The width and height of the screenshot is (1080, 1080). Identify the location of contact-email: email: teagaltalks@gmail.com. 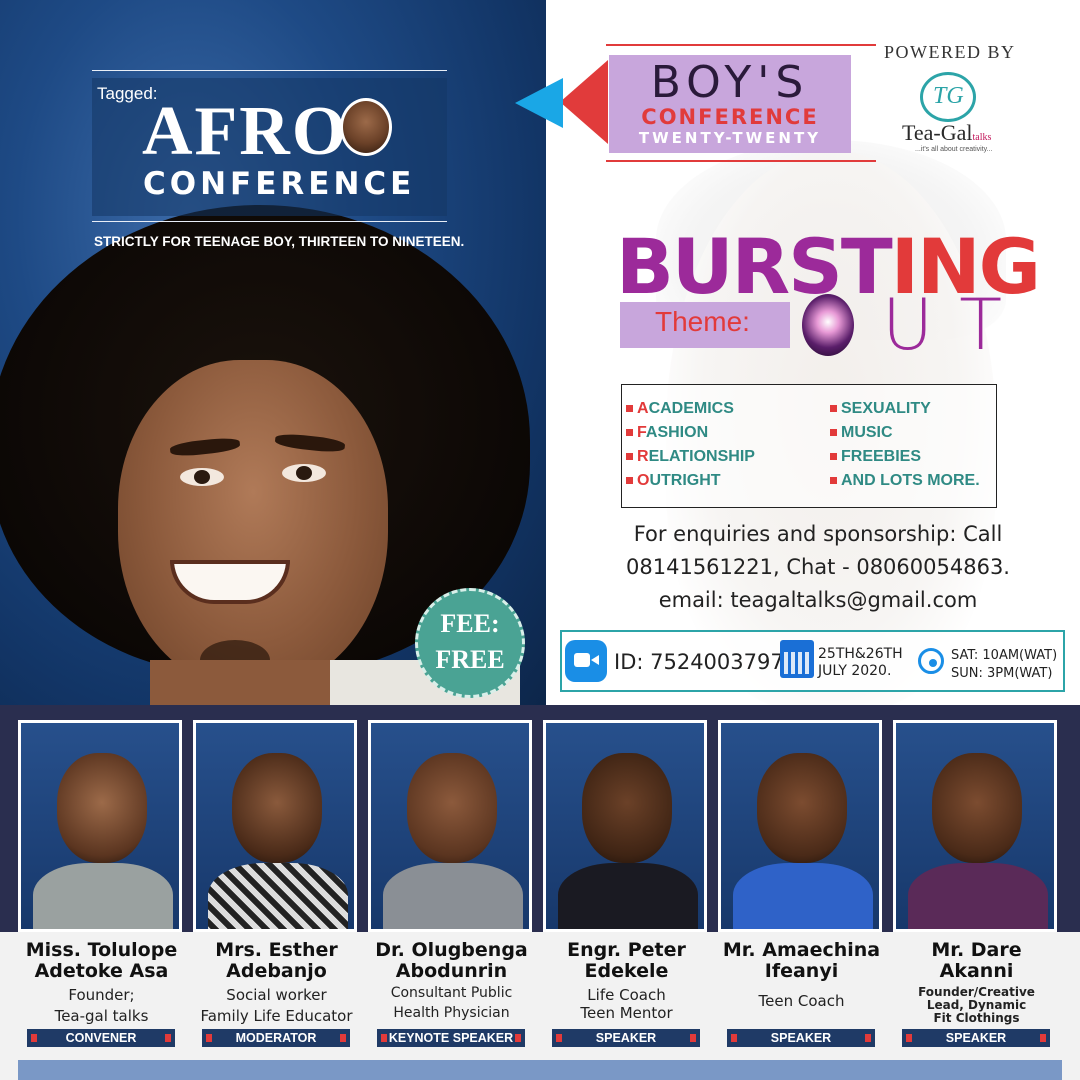
(818, 600).